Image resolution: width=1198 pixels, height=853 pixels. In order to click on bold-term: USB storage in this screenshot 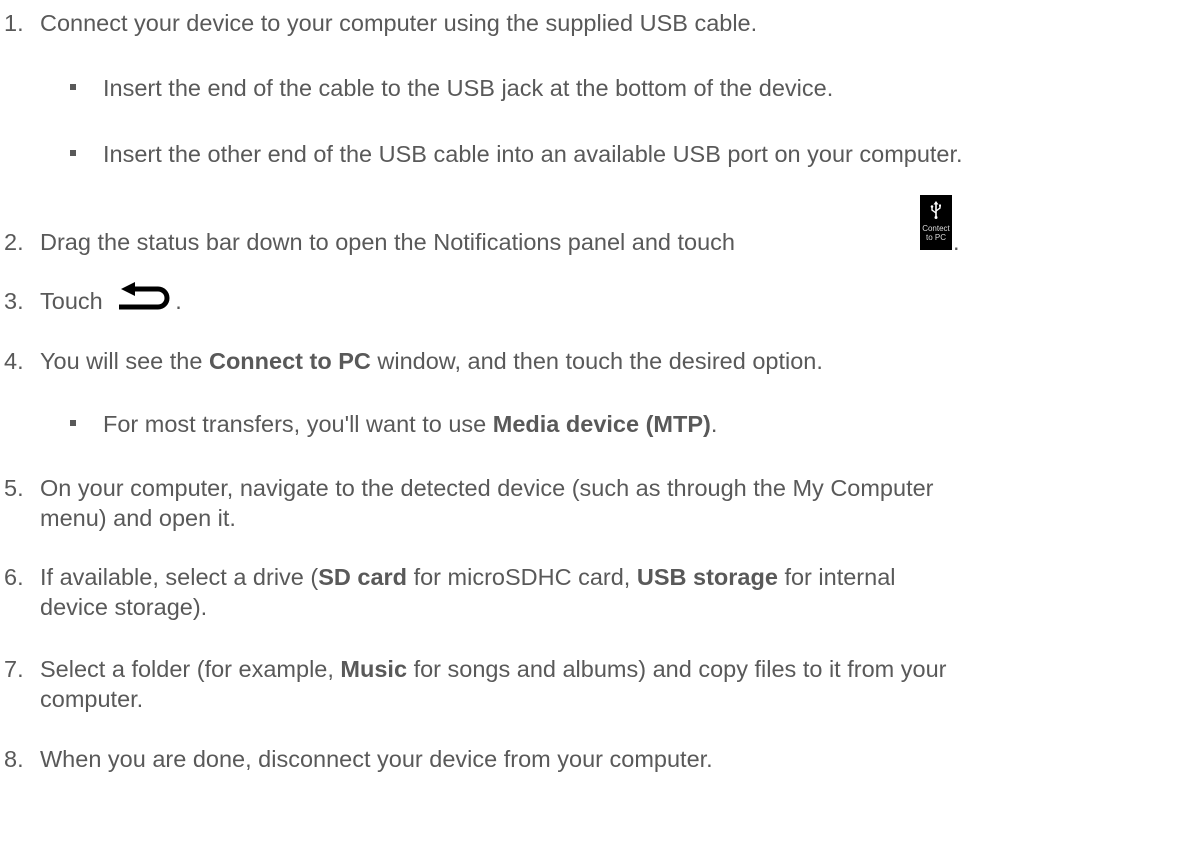, I will do `click(707, 577)`.